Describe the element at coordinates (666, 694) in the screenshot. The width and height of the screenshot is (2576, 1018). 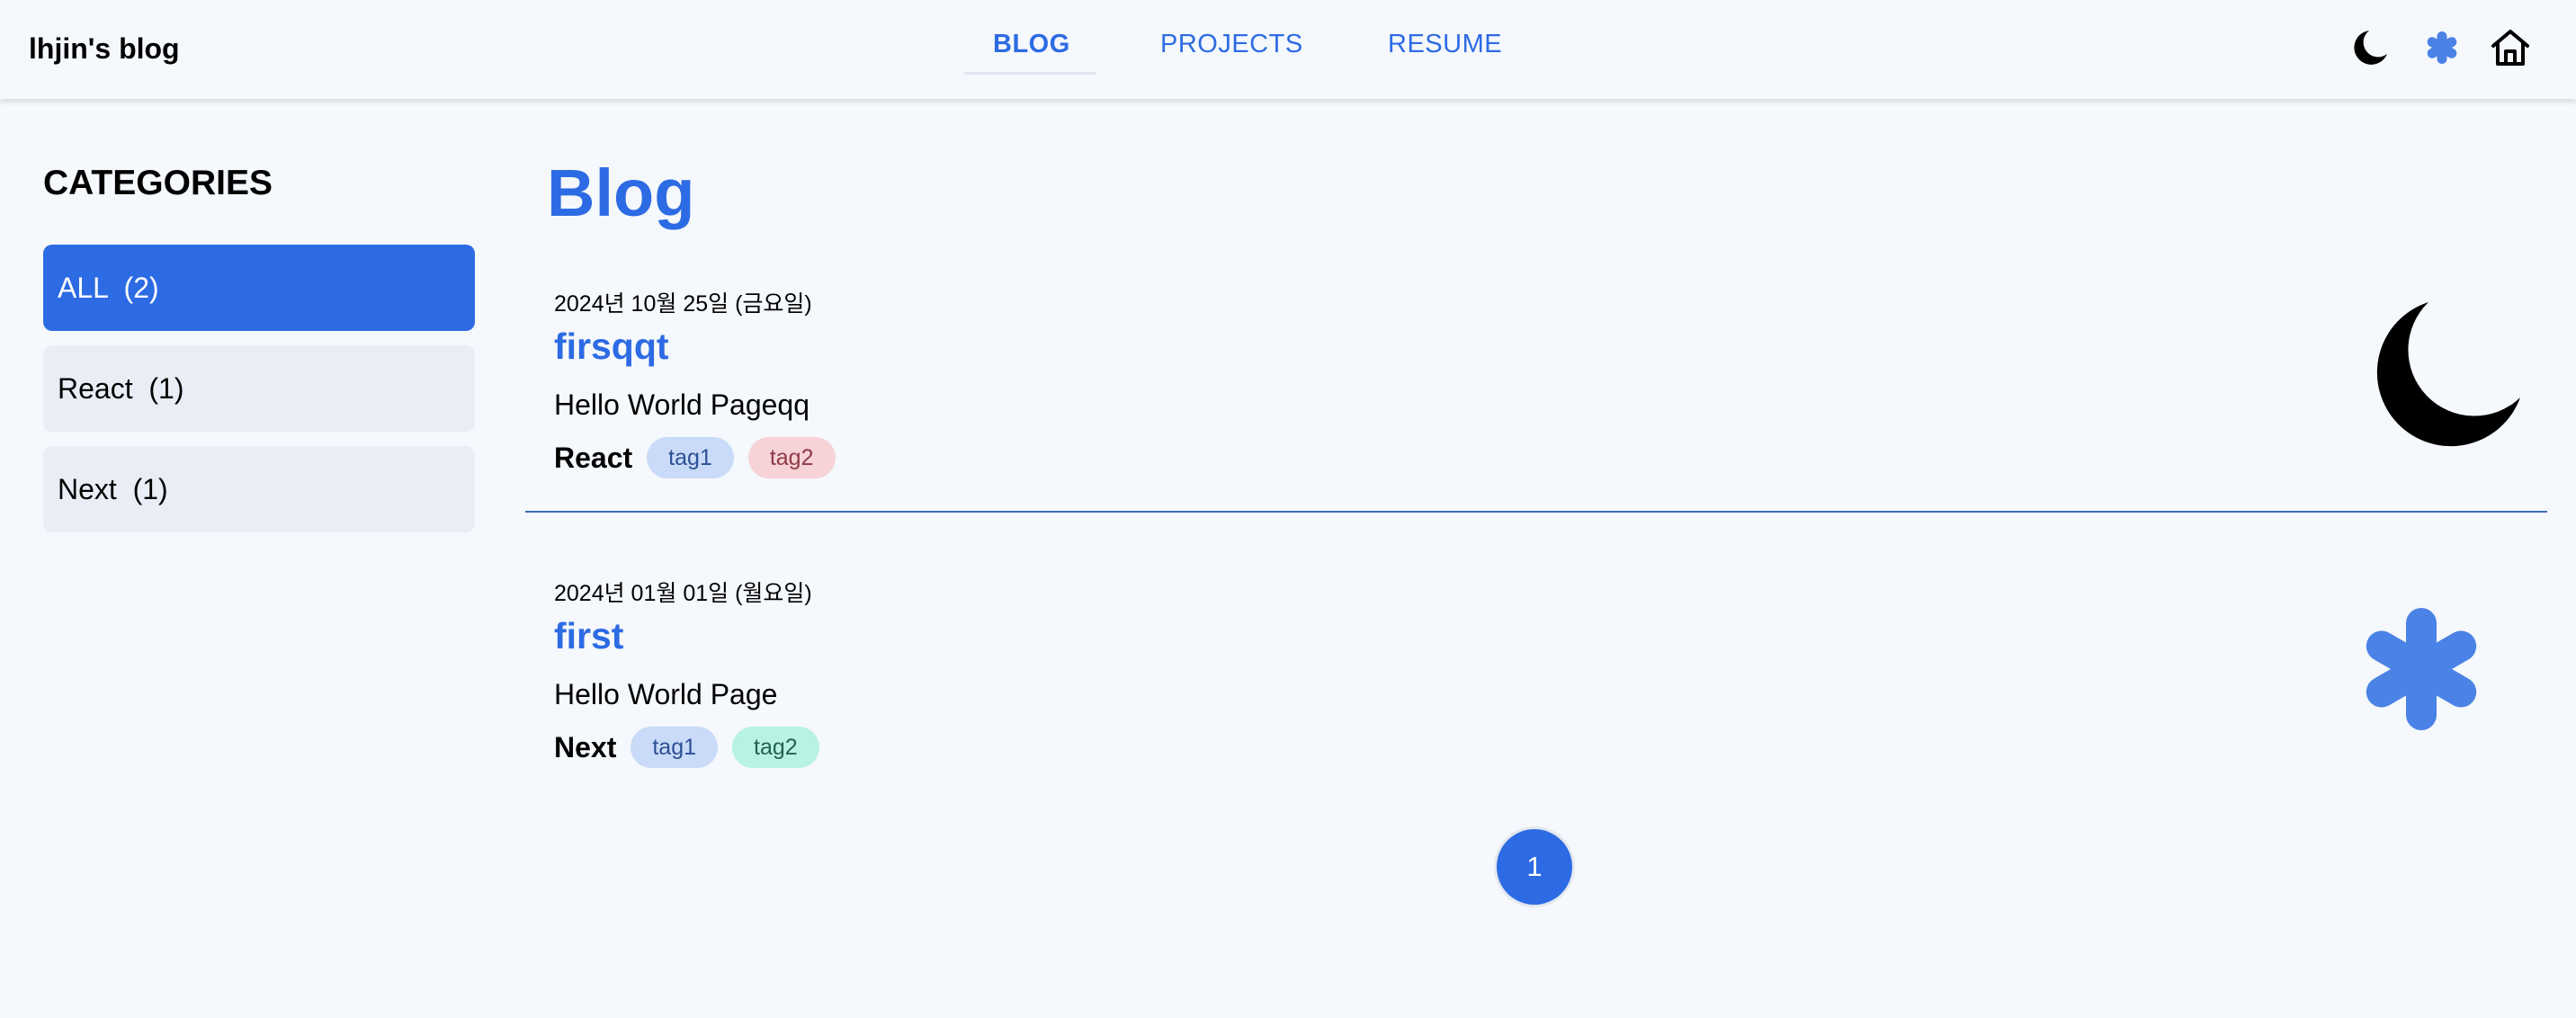
I see `post-description: Hello World Page` at that location.